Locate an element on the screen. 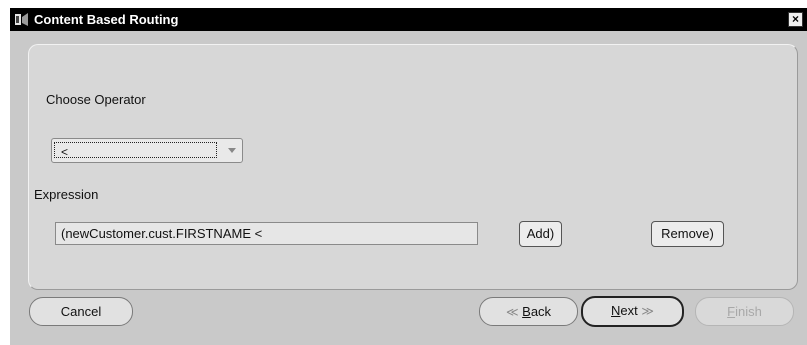 The height and width of the screenshot is (345, 807). back-chevron-icon: ≪ is located at coordinates (512, 312).